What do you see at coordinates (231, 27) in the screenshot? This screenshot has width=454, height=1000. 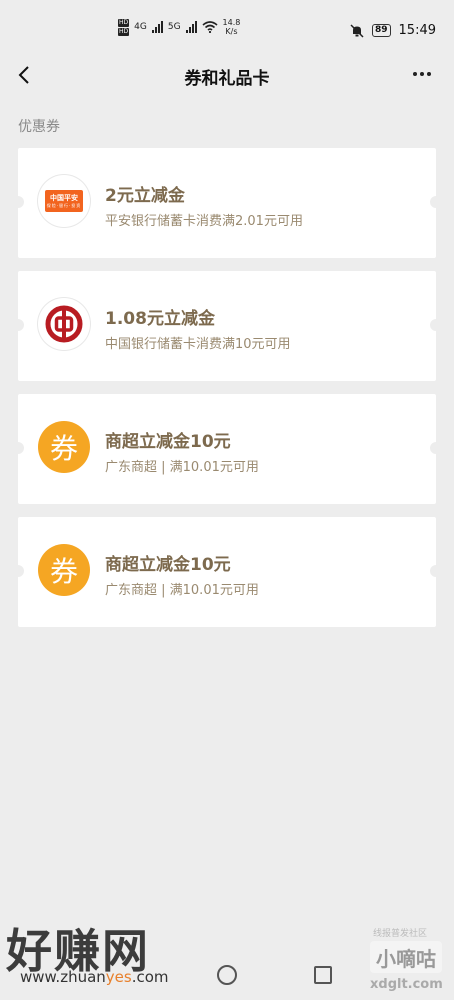 I see `network-speed: 14.8 K/s` at bounding box center [231, 27].